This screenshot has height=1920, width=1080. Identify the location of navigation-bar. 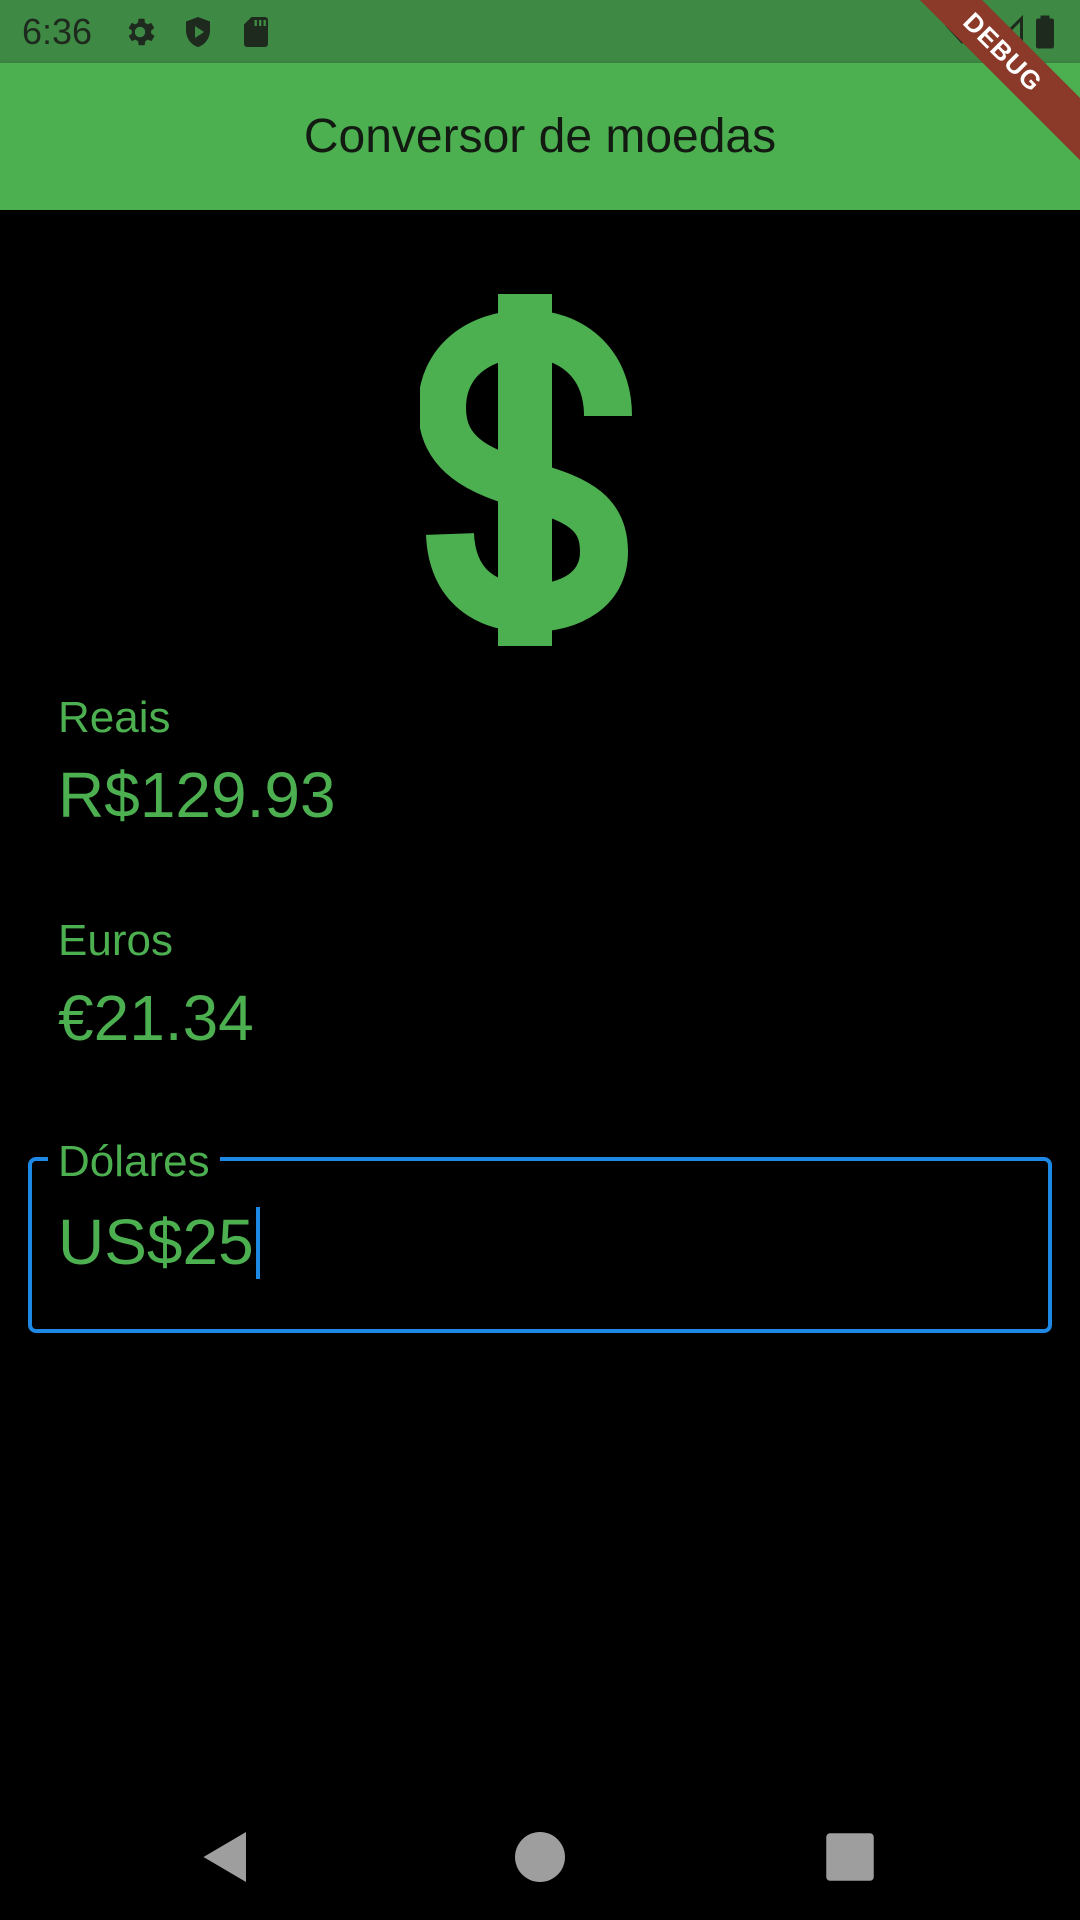
(540, 1857).